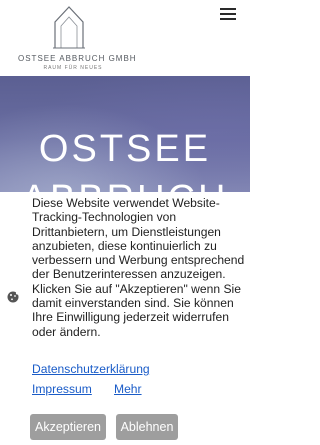  Describe the element at coordinates (77, 58) in the screenshot. I see `logo-company-name: OSTSEE ABBRUCH GMBH` at that location.